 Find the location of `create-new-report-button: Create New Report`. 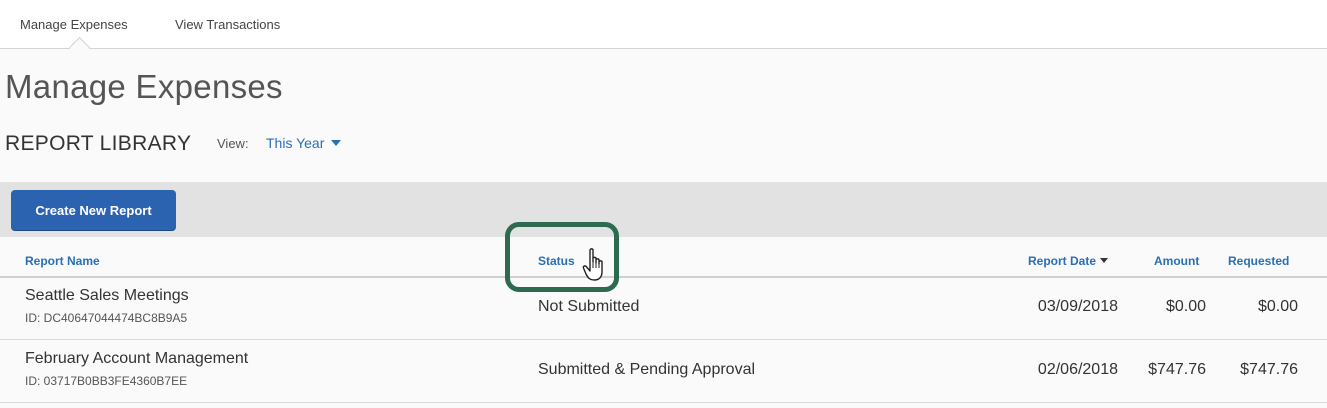

create-new-report-button: Create New Report is located at coordinates (93, 210).